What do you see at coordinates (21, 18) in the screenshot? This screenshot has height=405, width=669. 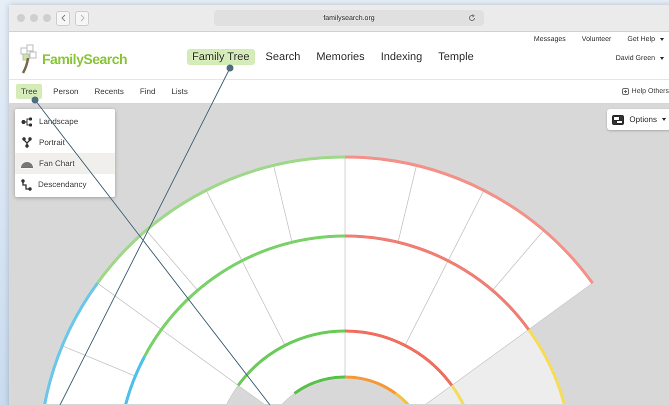 I see `window-close-button` at bounding box center [21, 18].